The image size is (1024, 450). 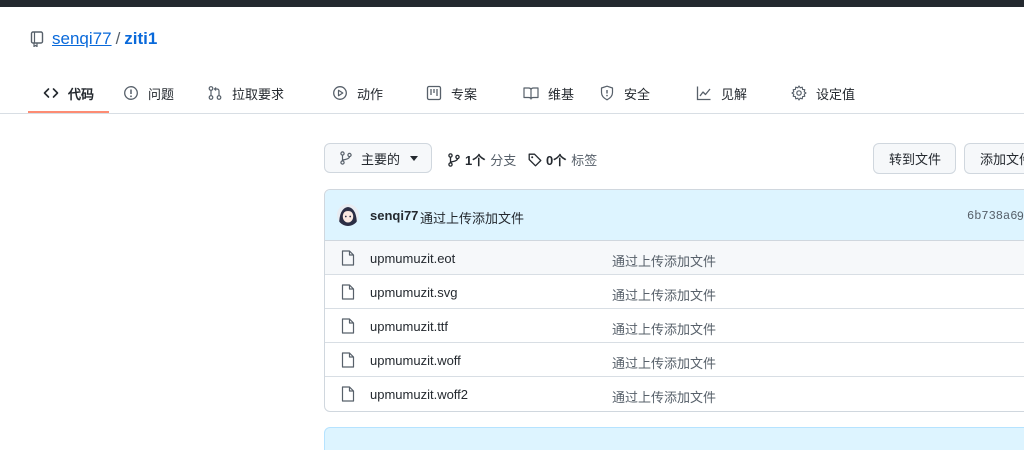 What do you see at coordinates (556, 160) in the screenshot?
I see `tags-count: 0个` at bounding box center [556, 160].